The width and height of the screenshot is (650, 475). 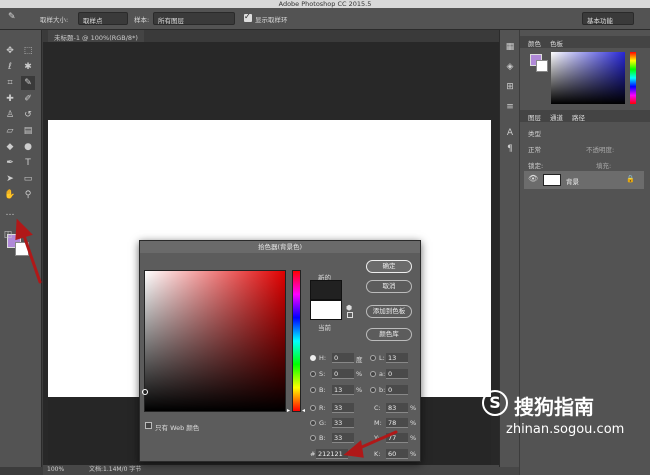 I want to click on arrow-to-hex-head, so click(x=353, y=449).